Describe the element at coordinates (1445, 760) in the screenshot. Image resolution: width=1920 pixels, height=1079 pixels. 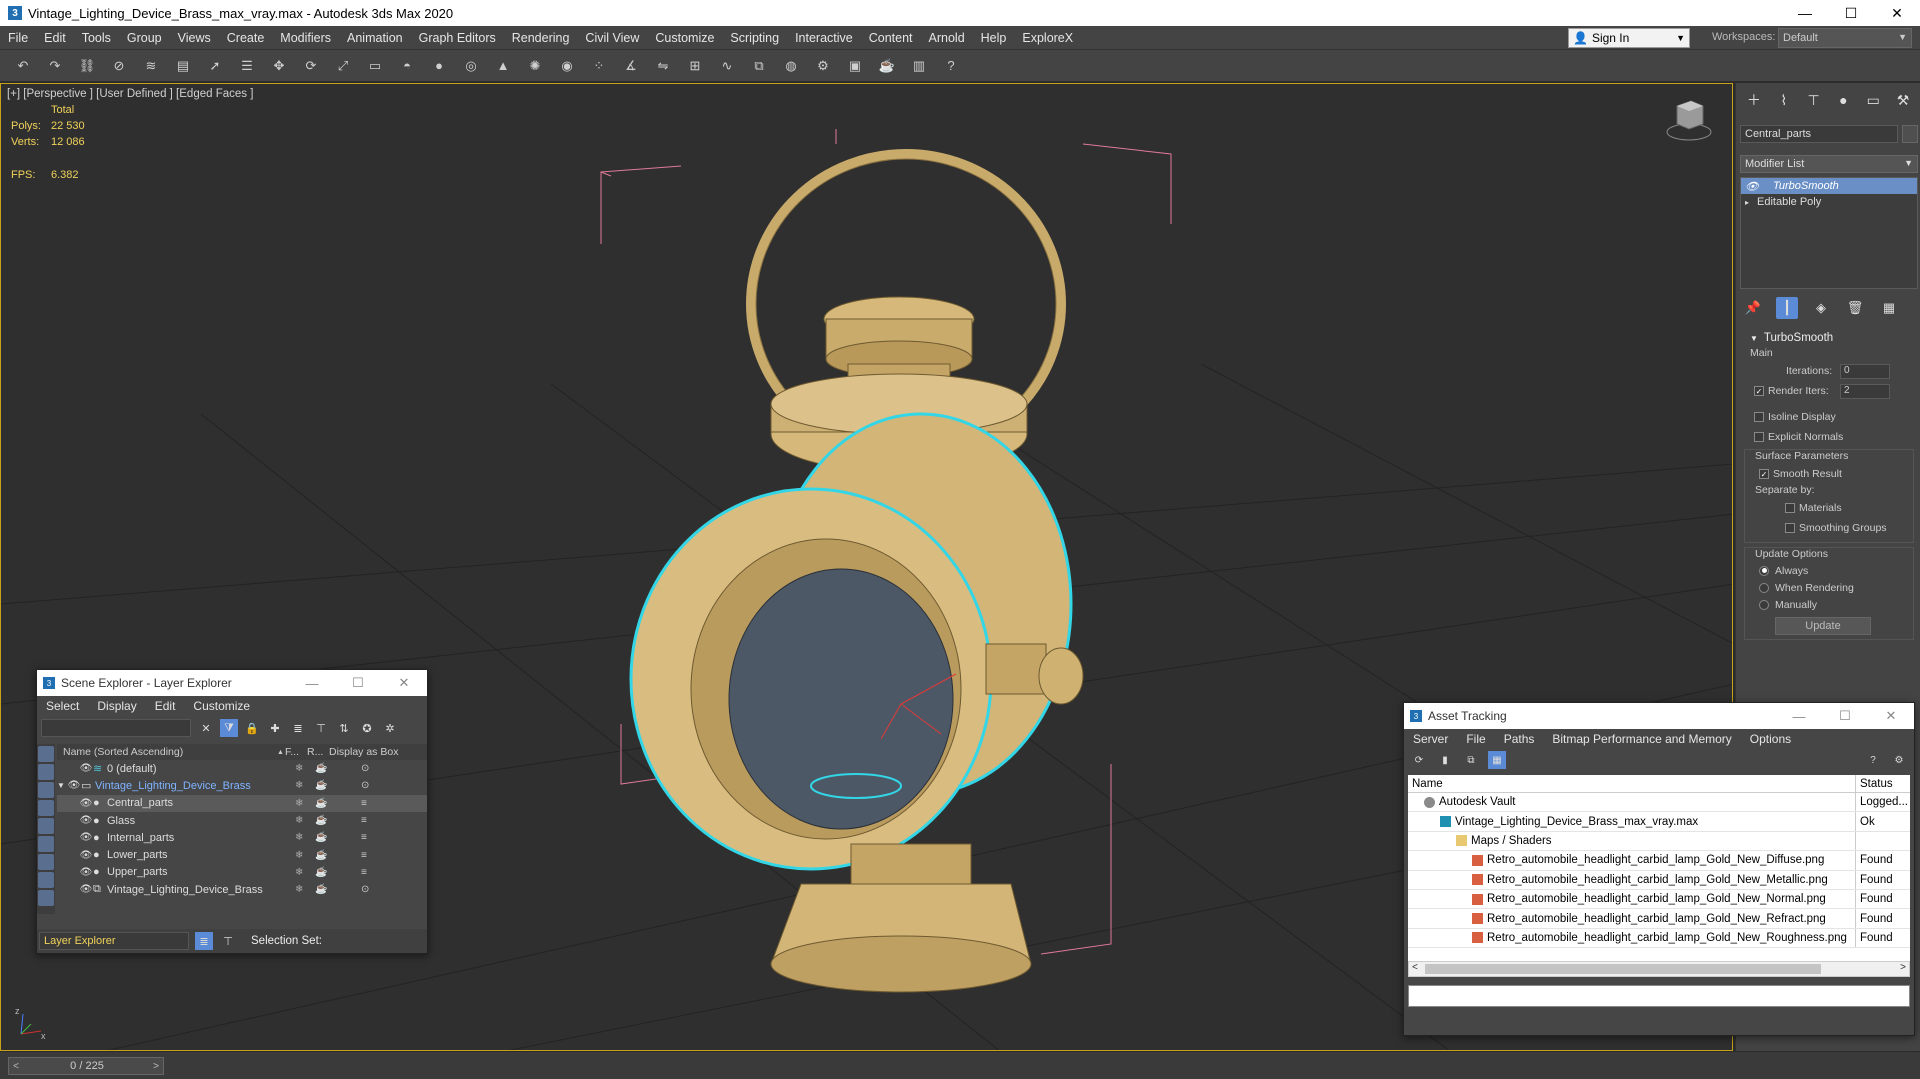
I see `checkout-icon: ▮` at that location.